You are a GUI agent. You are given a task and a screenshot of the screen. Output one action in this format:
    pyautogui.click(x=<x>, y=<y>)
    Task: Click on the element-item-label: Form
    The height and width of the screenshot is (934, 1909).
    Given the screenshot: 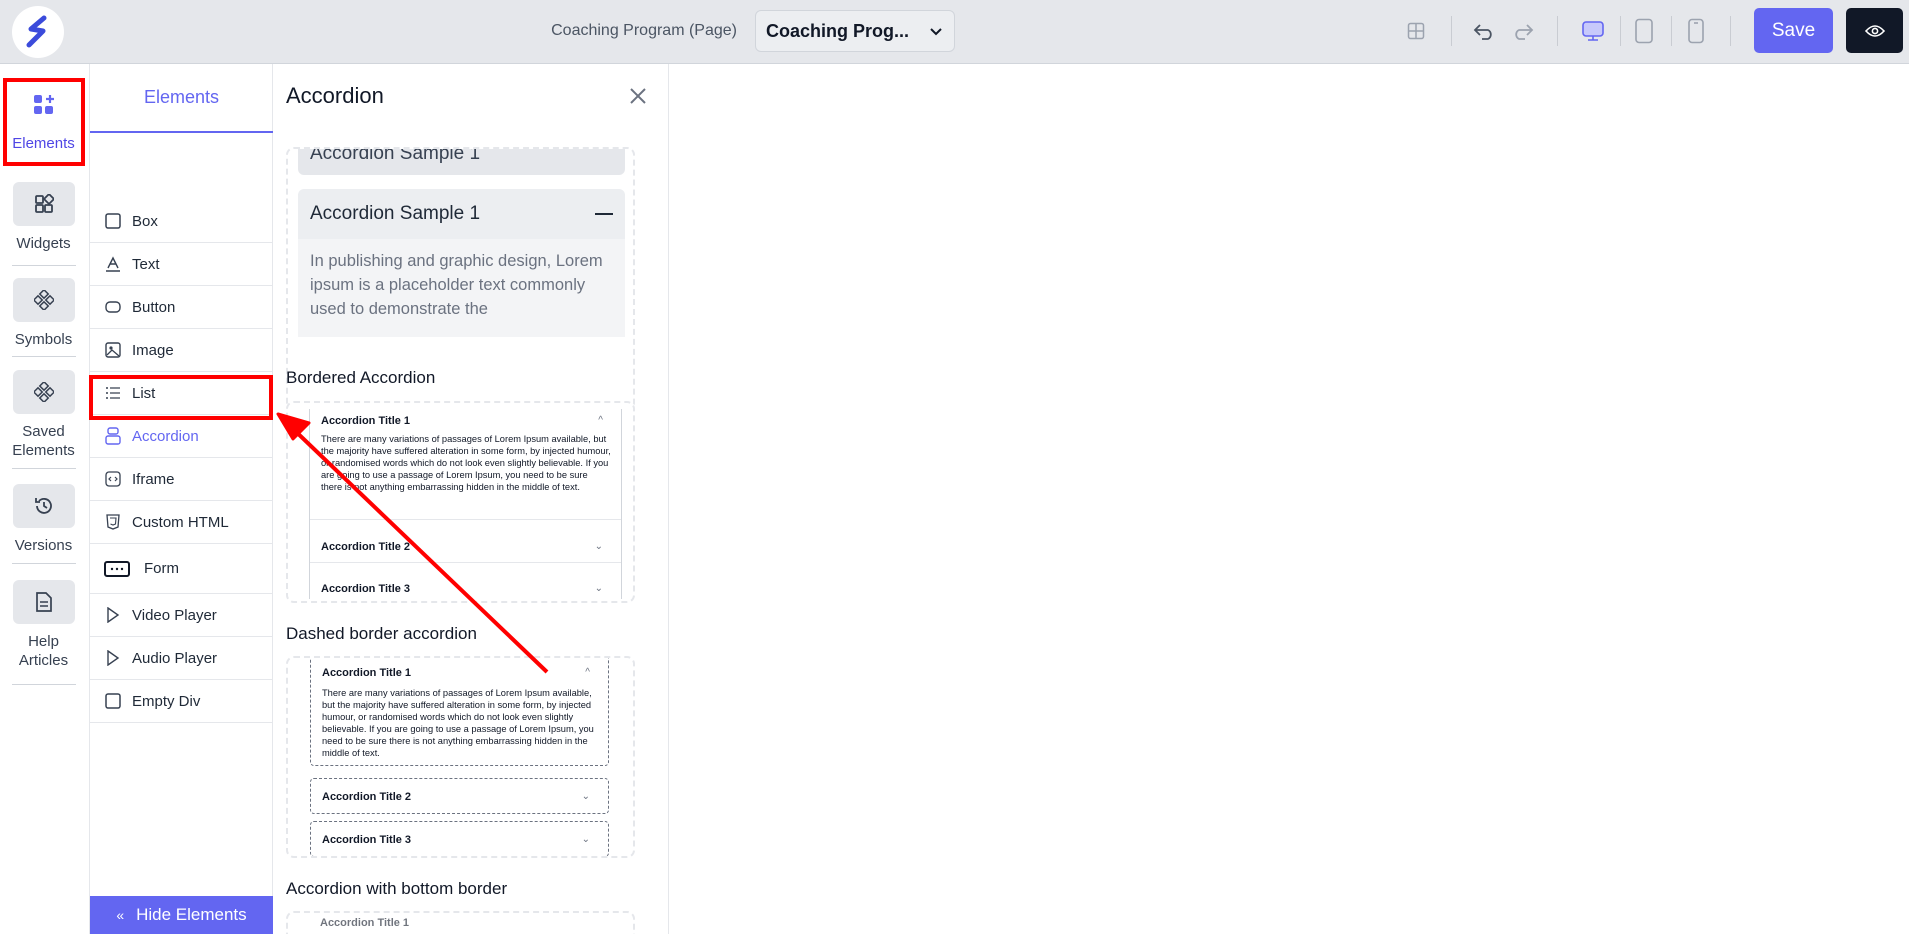 What is the action you would take?
    pyautogui.click(x=161, y=568)
    